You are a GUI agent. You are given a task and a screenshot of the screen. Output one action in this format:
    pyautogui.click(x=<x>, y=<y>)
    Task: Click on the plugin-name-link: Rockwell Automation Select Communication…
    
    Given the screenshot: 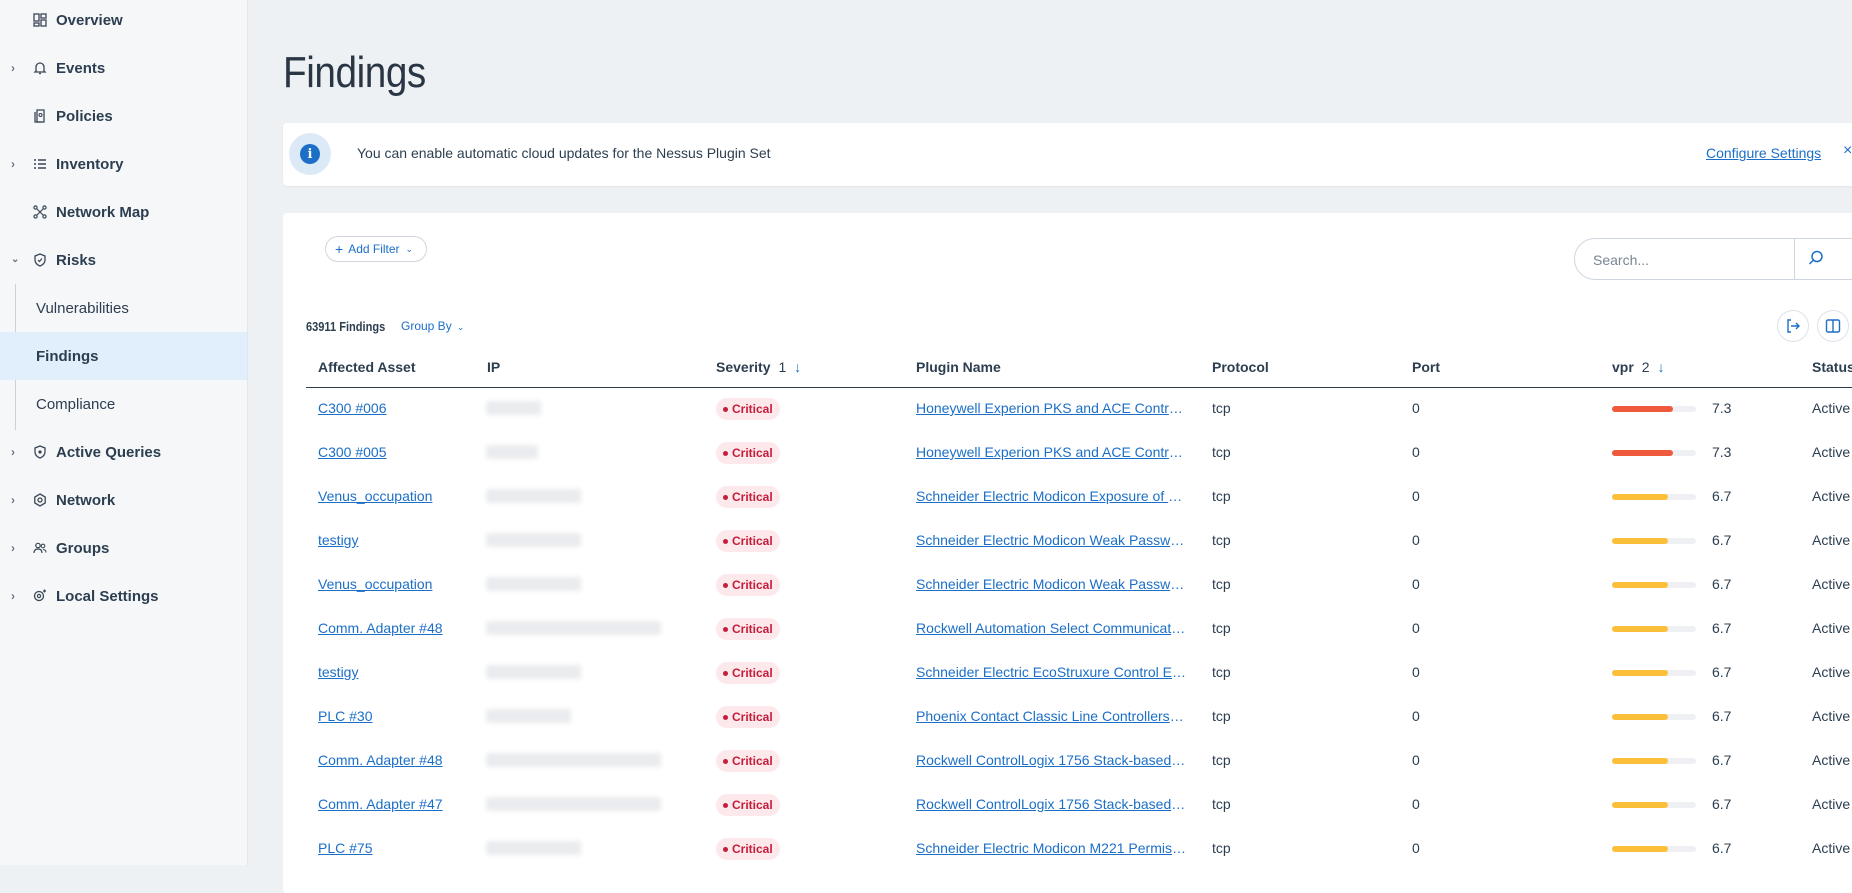 What is the action you would take?
    pyautogui.click(x=1051, y=628)
    